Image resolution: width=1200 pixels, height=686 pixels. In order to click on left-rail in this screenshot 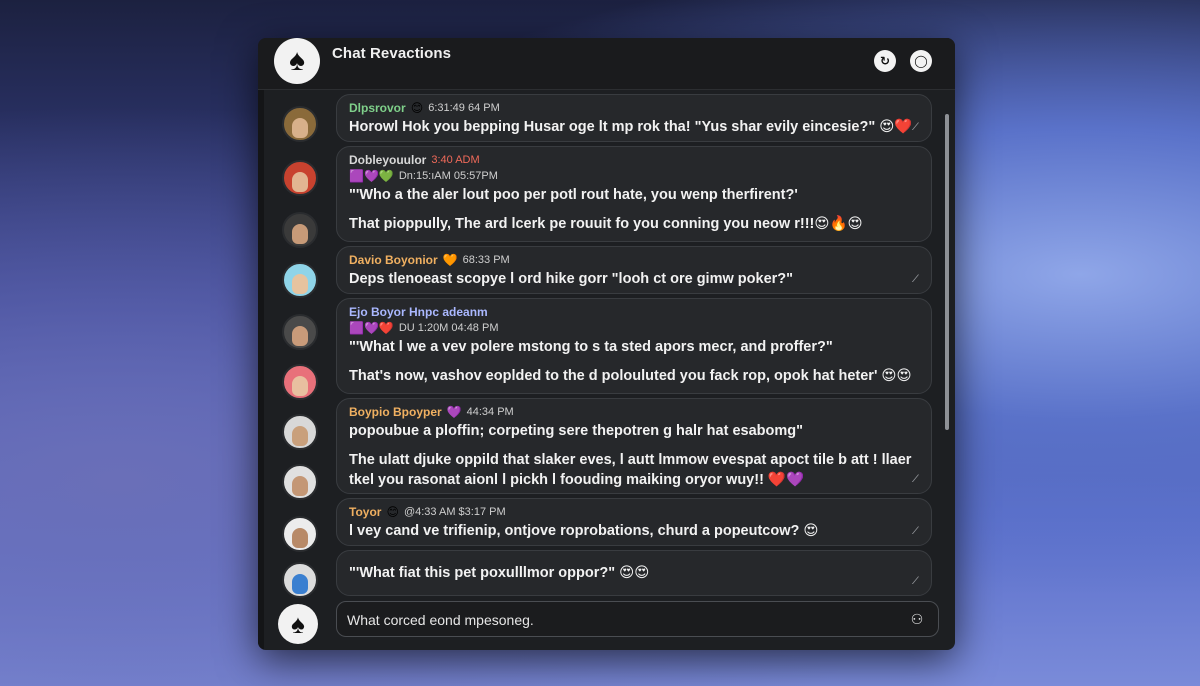, I will do `click(261, 370)`.